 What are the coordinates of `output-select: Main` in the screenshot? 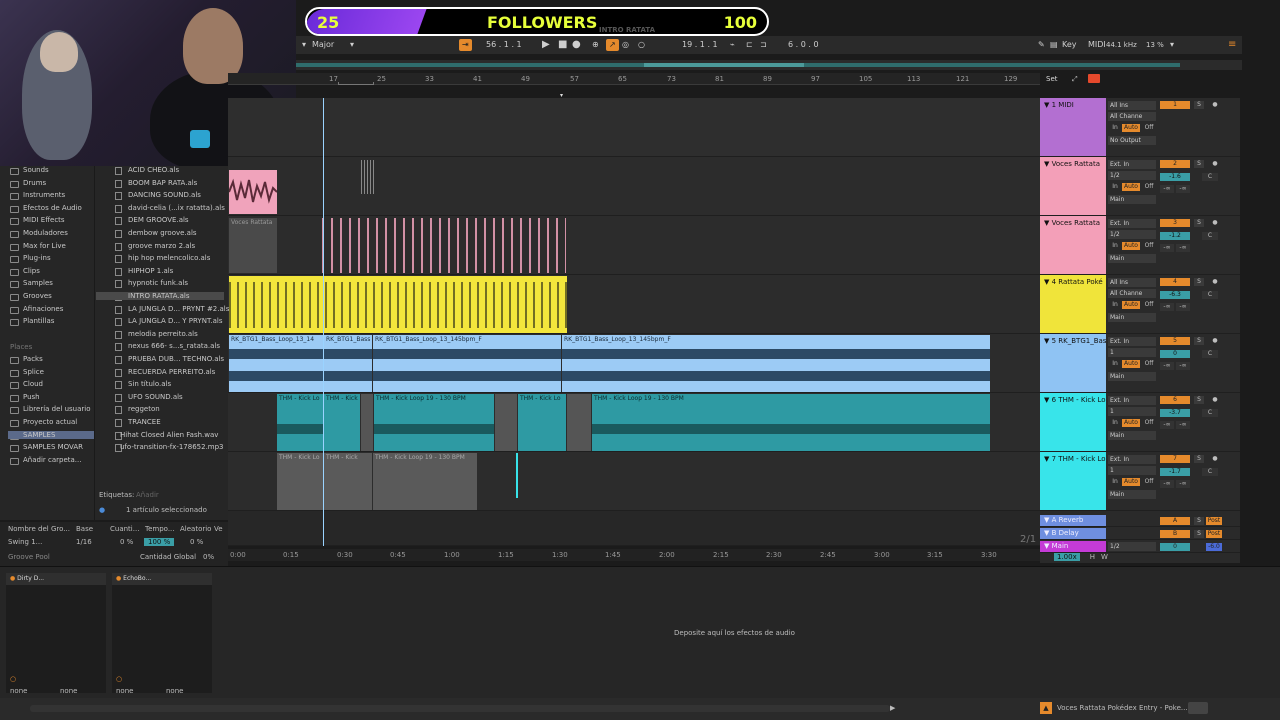 It's located at (1132, 258).